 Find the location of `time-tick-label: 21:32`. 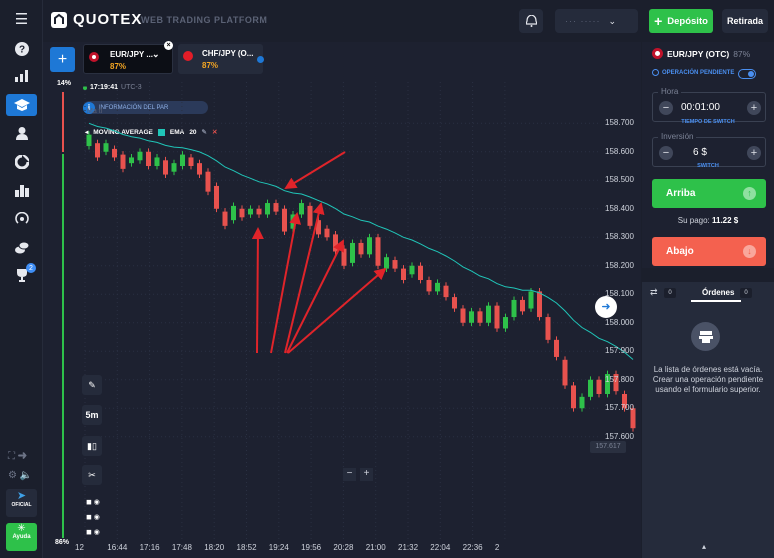

time-tick-label: 21:32 is located at coordinates (408, 547).